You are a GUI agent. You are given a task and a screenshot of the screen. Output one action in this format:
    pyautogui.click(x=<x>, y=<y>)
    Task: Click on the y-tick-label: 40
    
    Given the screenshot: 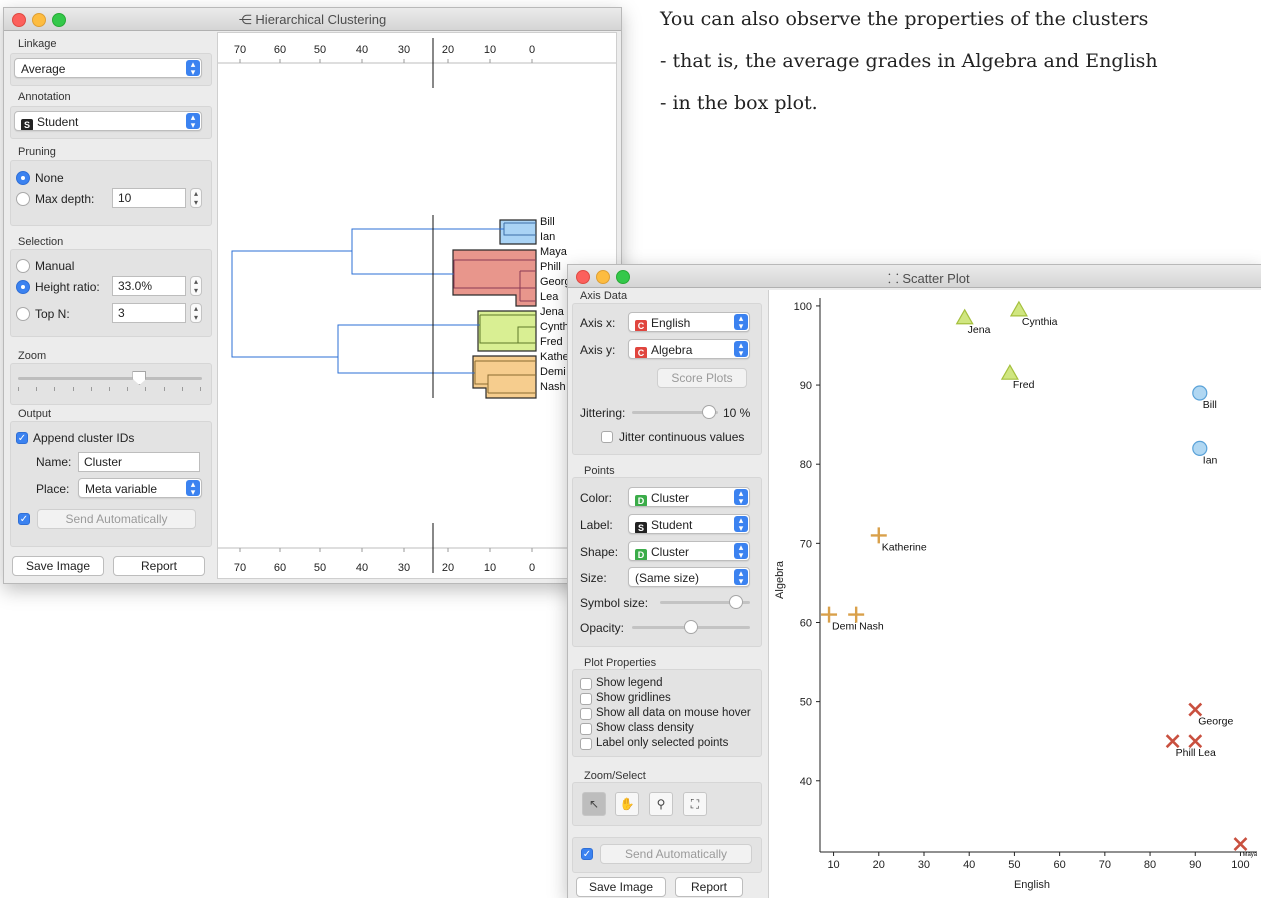 What is the action you would take?
    pyautogui.click(x=806, y=782)
    